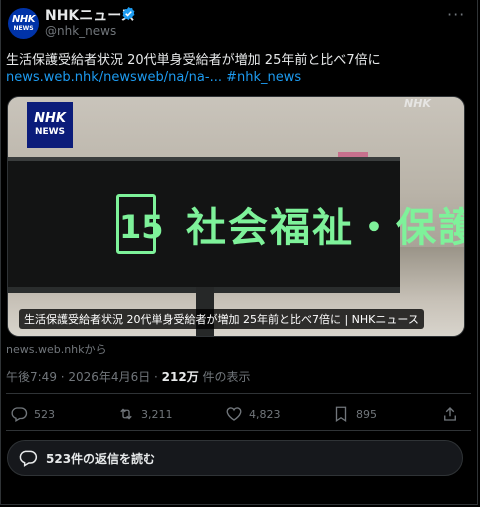 Image resolution: width=480 pixels, height=507 pixels. Describe the element at coordinates (28, 458) in the screenshot. I see `speech-bubble-icon` at that location.